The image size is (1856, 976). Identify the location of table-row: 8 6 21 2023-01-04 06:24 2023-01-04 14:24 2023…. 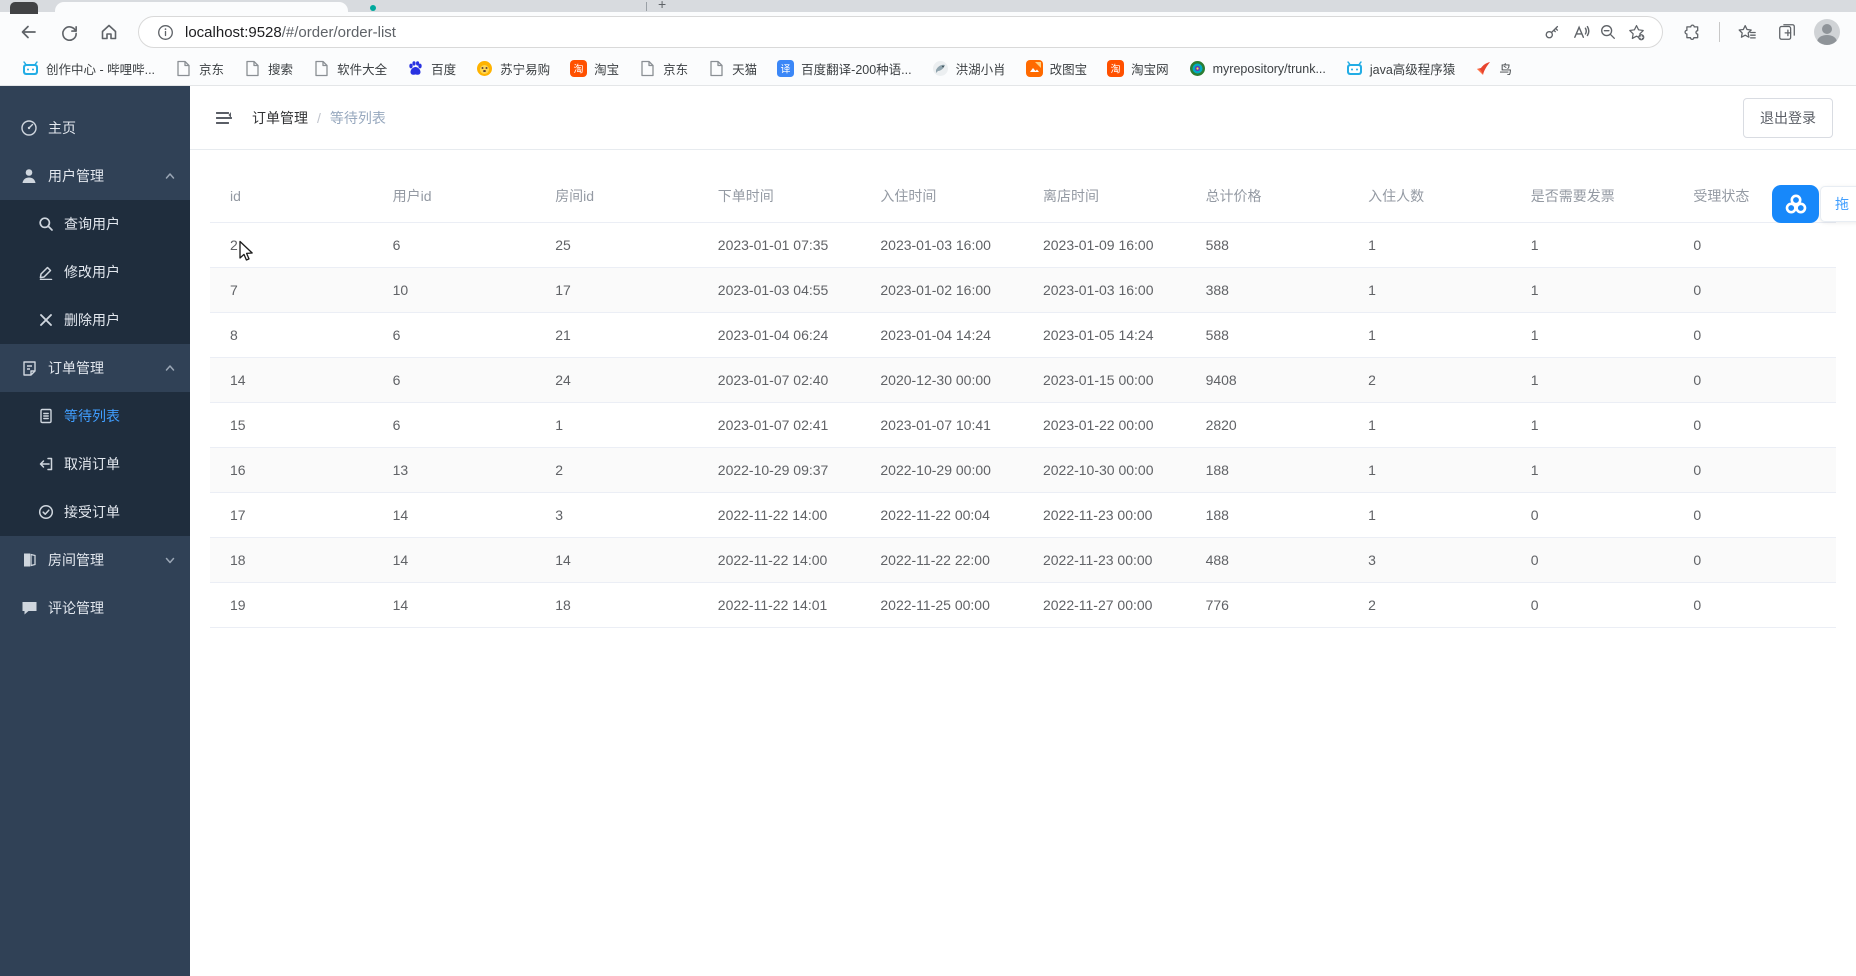
(1023, 335).